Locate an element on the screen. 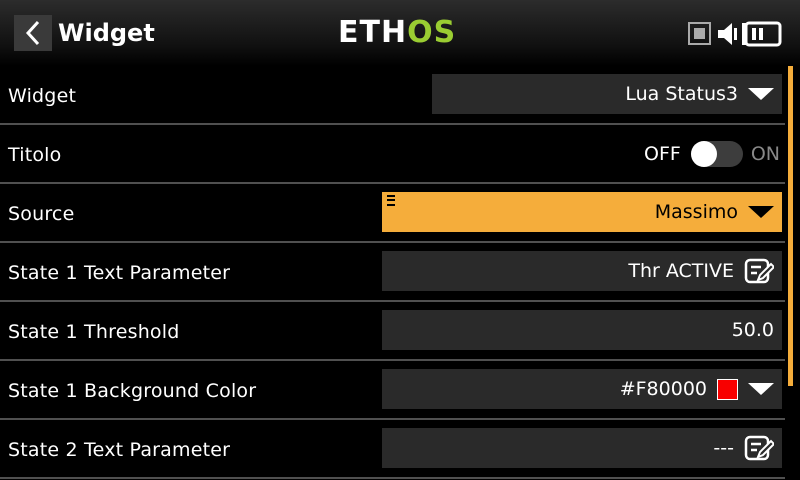  scrollbar is located at coordinates (790, 273).